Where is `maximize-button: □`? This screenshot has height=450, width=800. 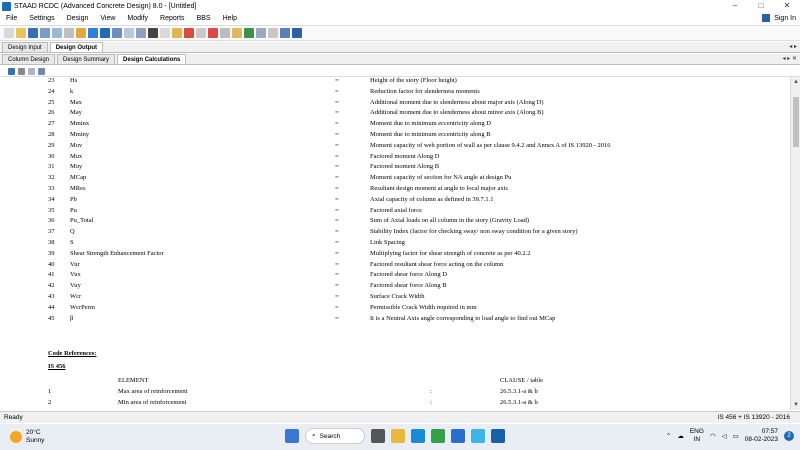
maximize-button: □ is located at coordinates (761, 6).